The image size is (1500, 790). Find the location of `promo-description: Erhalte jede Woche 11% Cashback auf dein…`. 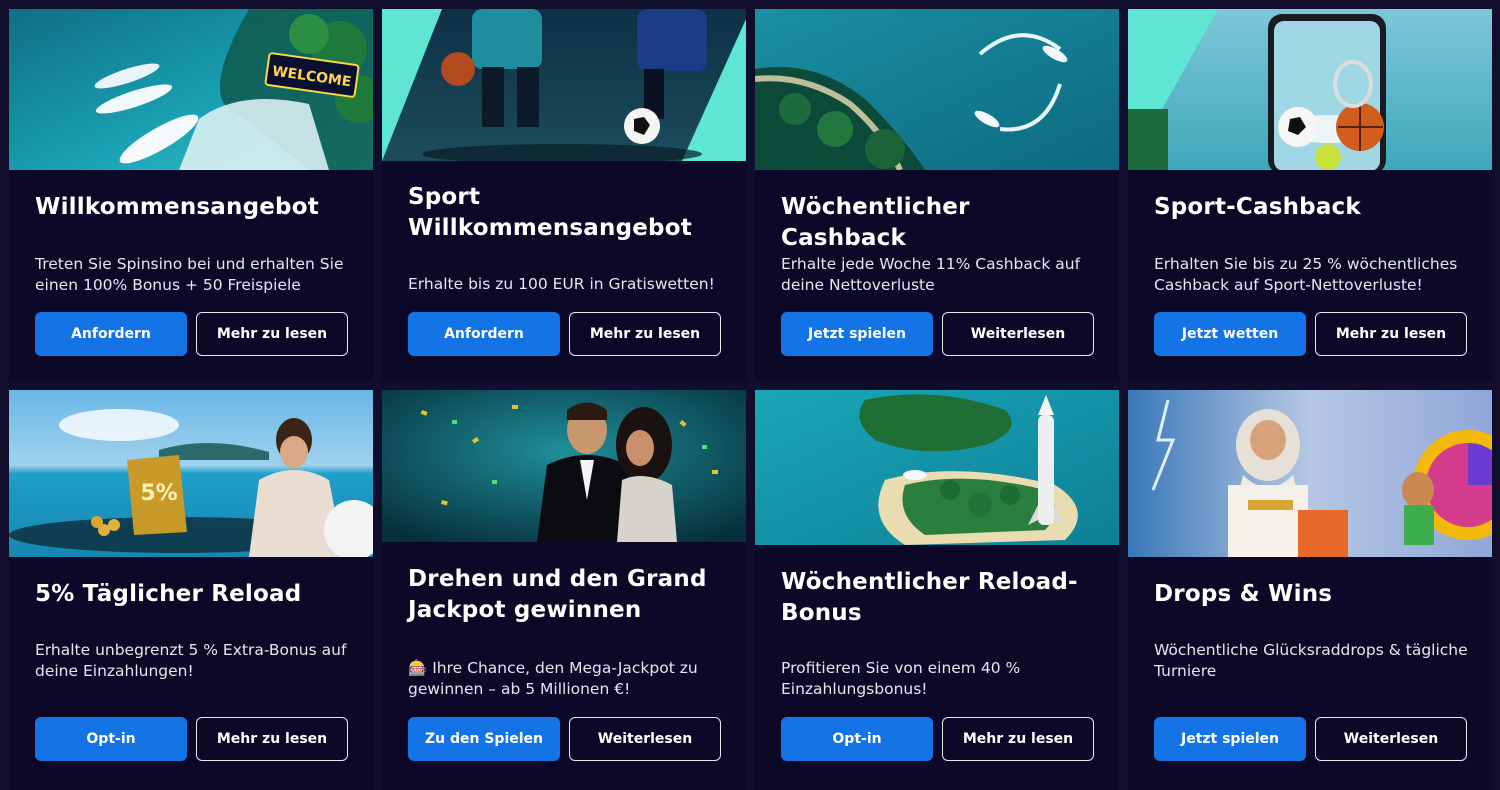

promo-description: Erhalte jede Woche 11% Cashback auf dein… is located at coordinates (931, 274).